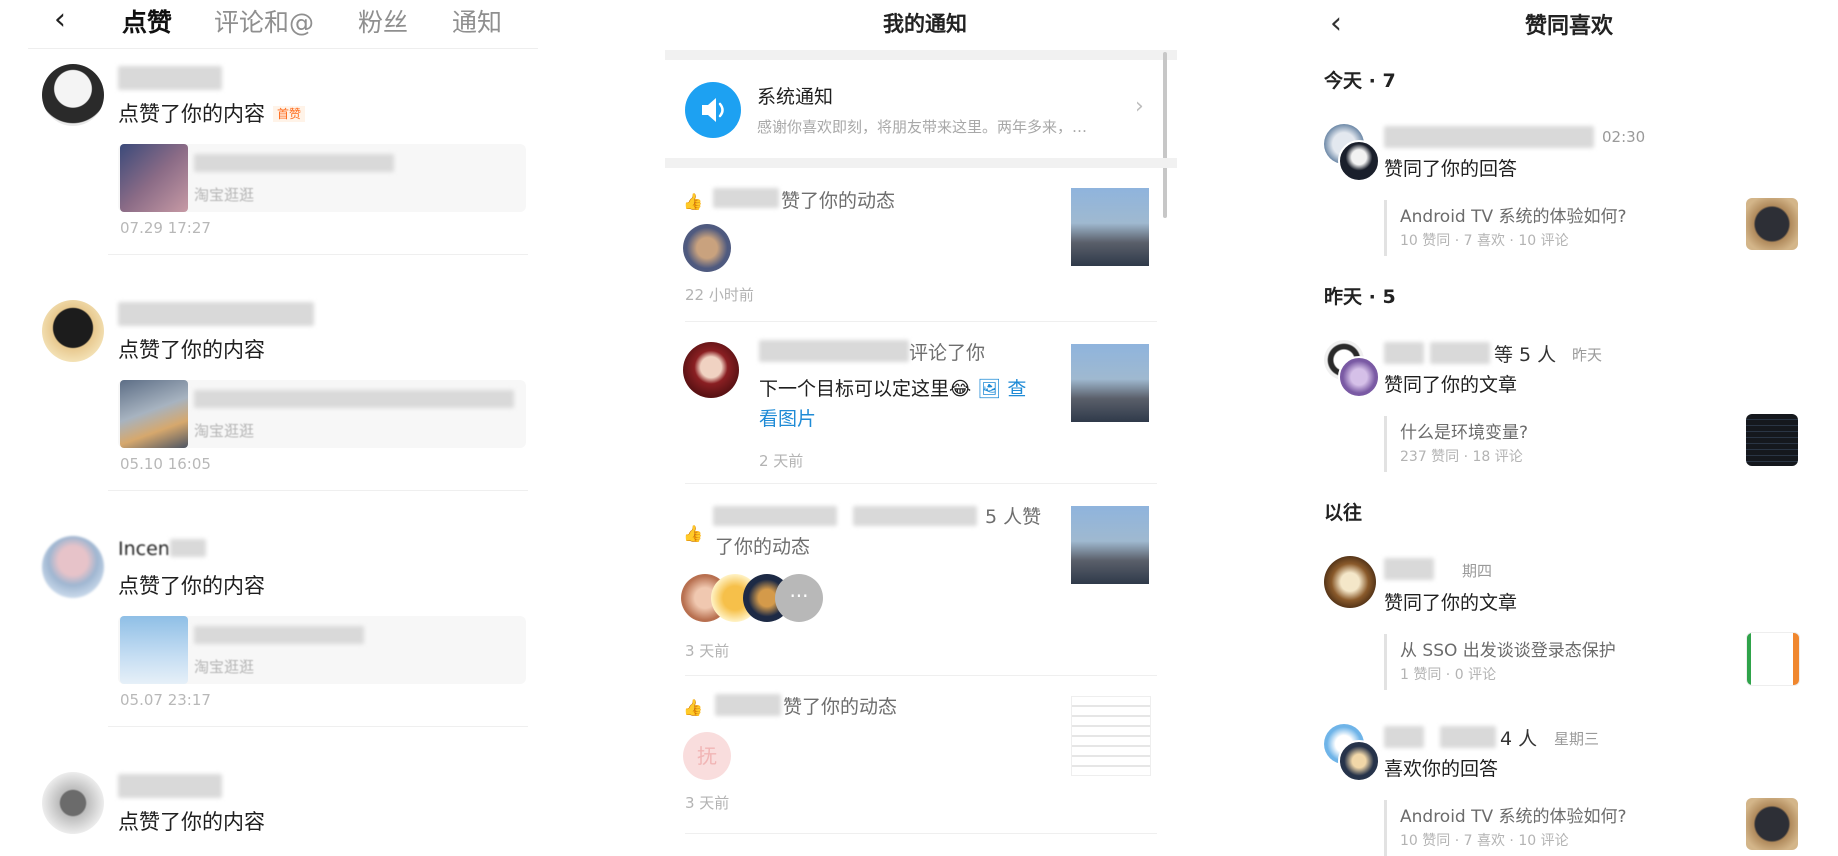 This screenshot has height=856, width=1838. I want to click on user-name-text: Incen, so click(144, 549).